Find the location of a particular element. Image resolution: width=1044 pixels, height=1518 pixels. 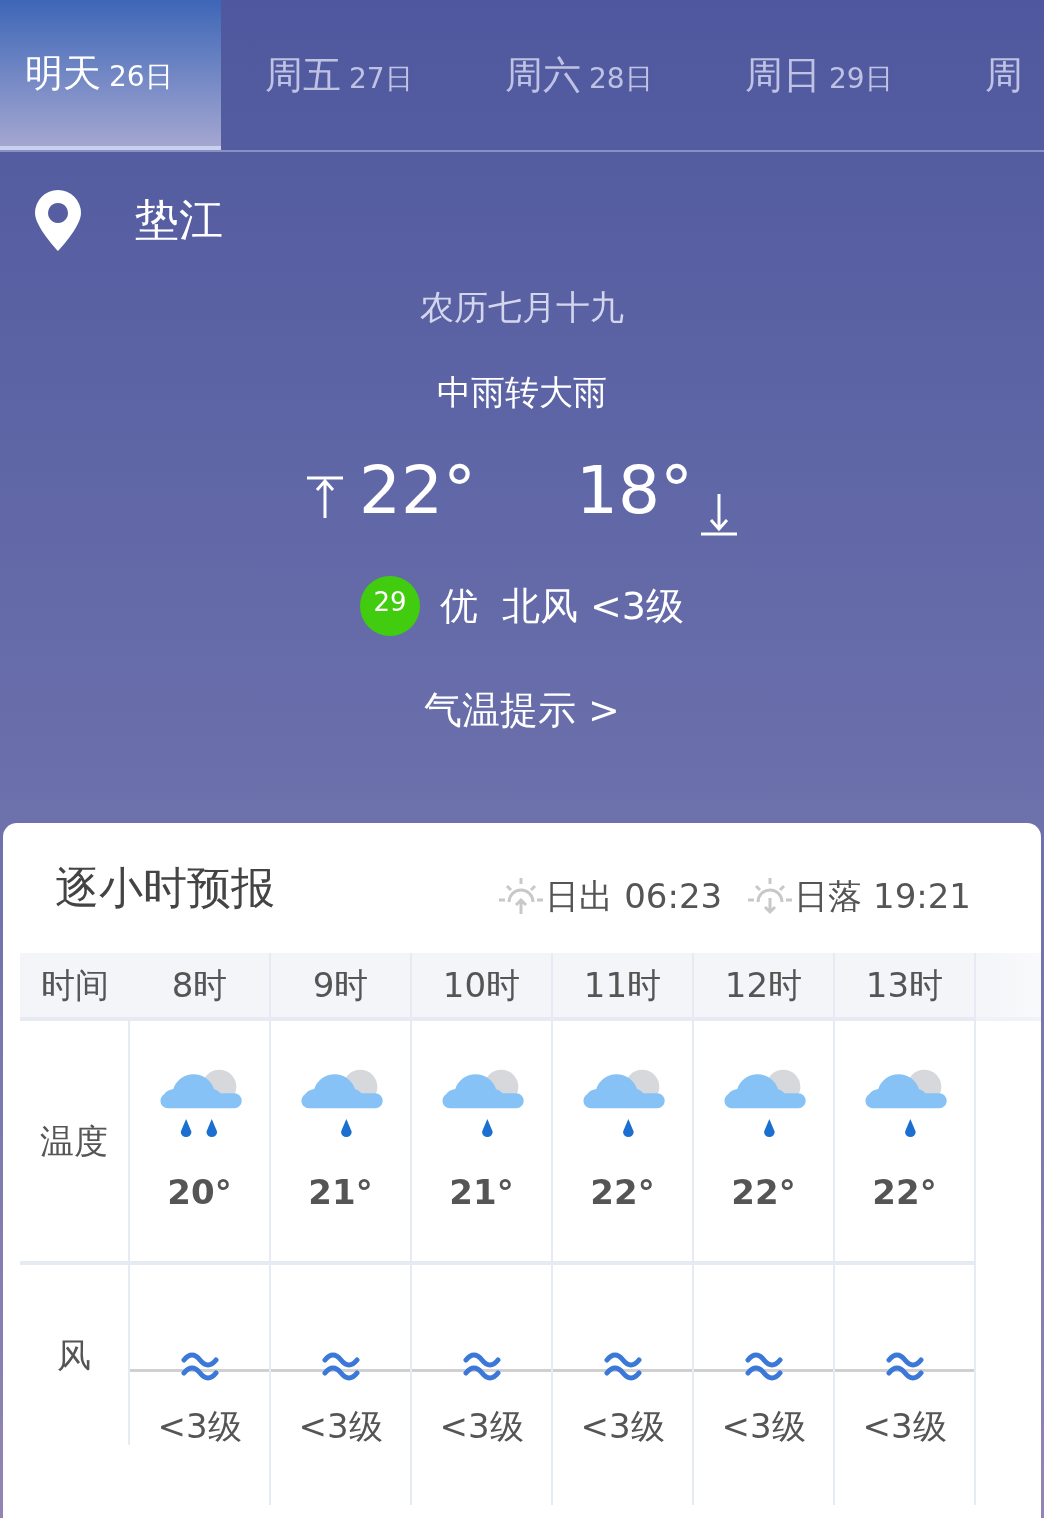

sunset-icon is located at coordinates (770, 896).